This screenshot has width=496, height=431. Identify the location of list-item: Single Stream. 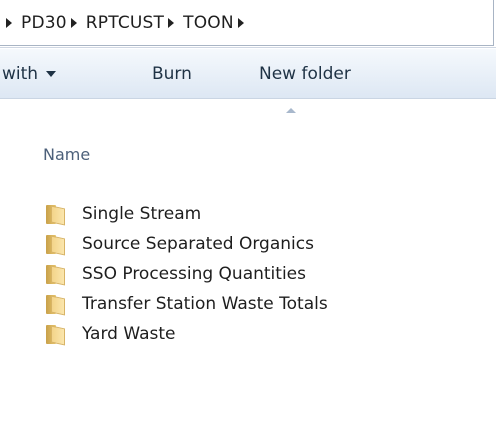
(264, 214).